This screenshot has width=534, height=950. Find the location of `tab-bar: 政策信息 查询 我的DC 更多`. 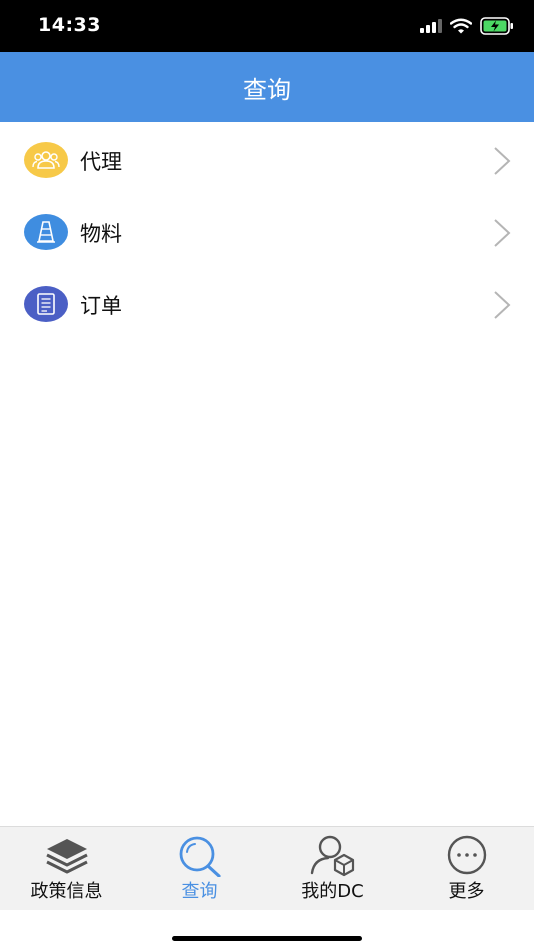

tab-bar: 政策信息 查询 我的DC 更多 is located at coordinates (267, 868).